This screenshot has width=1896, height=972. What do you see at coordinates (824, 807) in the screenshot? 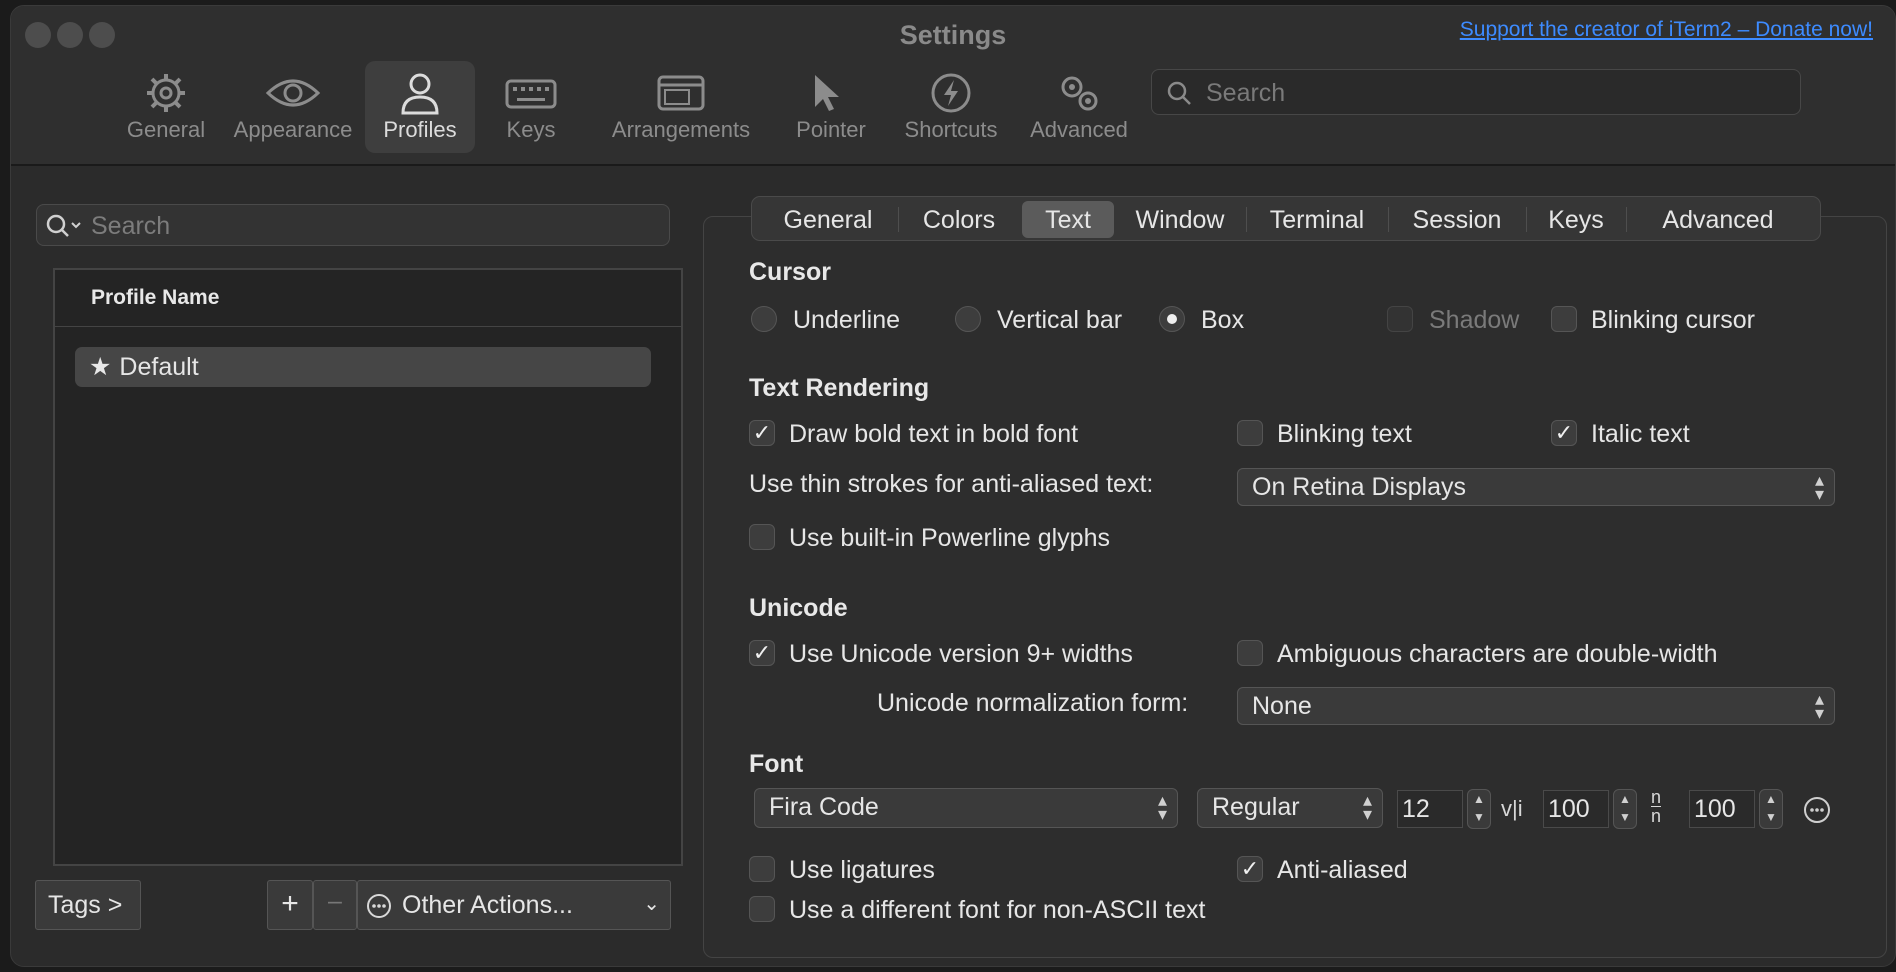
I see `font-family-value: Fira Code` at bounding box center [824, 807].